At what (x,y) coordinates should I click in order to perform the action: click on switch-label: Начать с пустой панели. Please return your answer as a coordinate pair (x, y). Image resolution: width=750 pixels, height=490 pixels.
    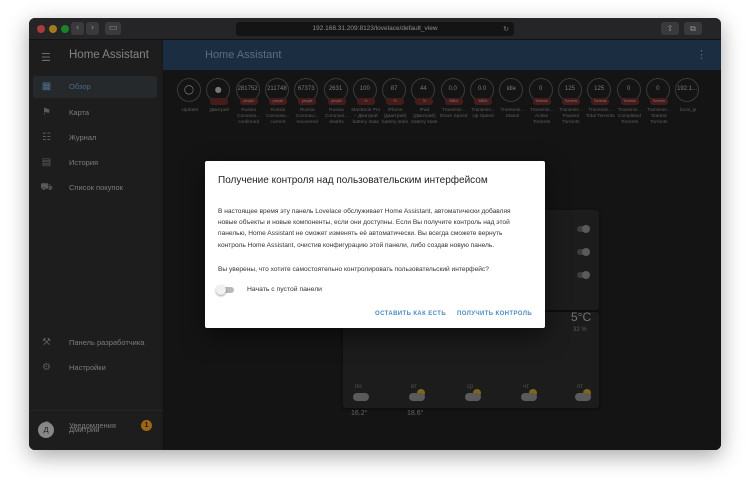
    Looking at the image, I should click on (284, 289).